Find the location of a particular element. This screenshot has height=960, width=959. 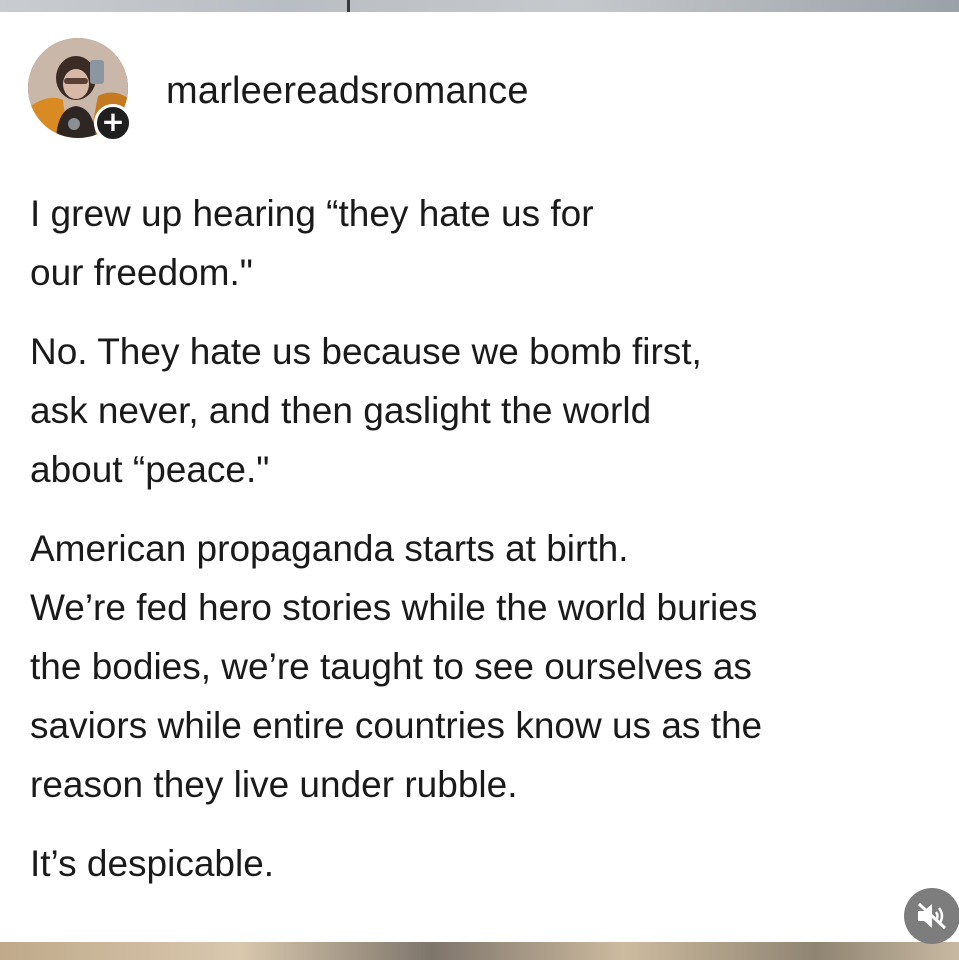

speaker-muted-icon is located at coordinates (932, 916).